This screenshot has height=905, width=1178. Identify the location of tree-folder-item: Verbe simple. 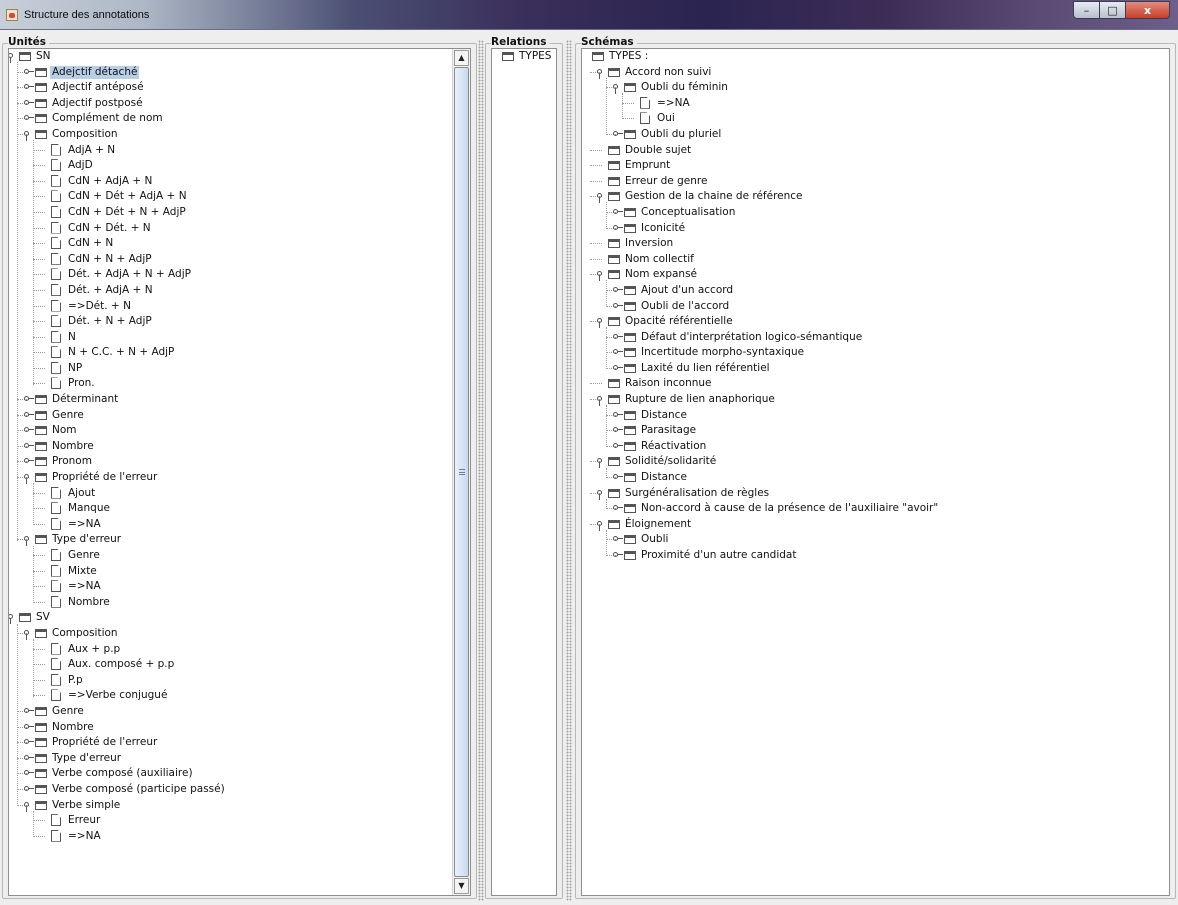
(239, 806).